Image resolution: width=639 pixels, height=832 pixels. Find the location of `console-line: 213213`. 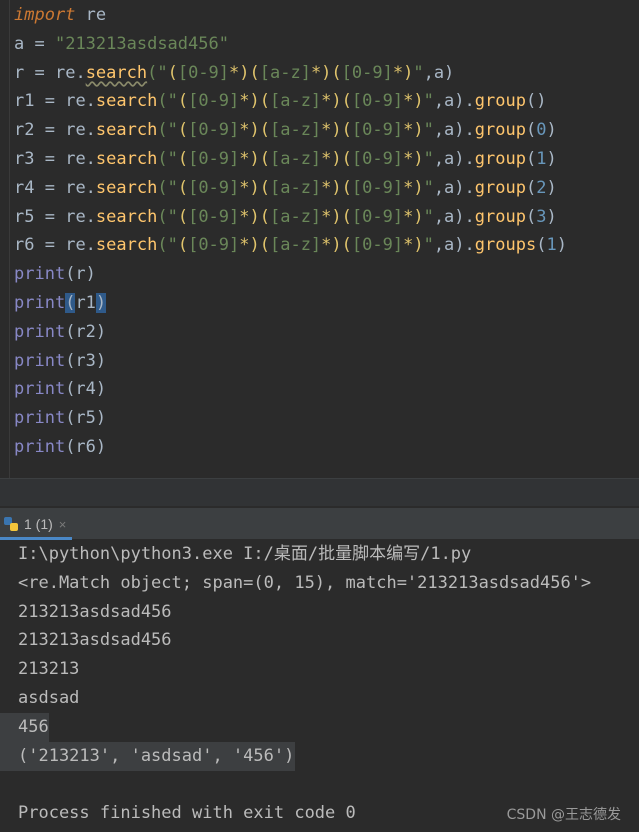

console-line: 213213 is located at coordinates (49, 669).